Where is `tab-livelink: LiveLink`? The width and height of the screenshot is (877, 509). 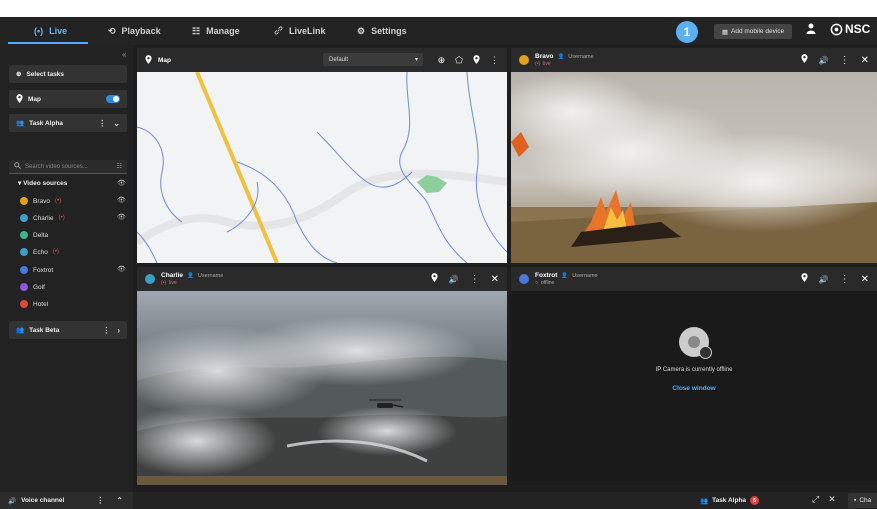 tab-livelink: LiveLink is located at coordinates (300, 31).